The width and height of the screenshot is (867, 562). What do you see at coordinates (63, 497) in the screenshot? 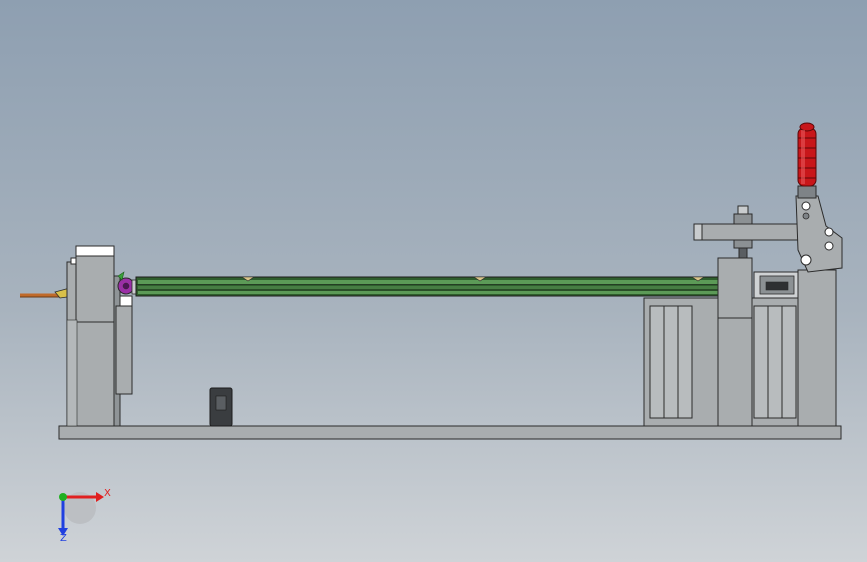
I see `triad-y-axis` at bounding box center [63, 497].